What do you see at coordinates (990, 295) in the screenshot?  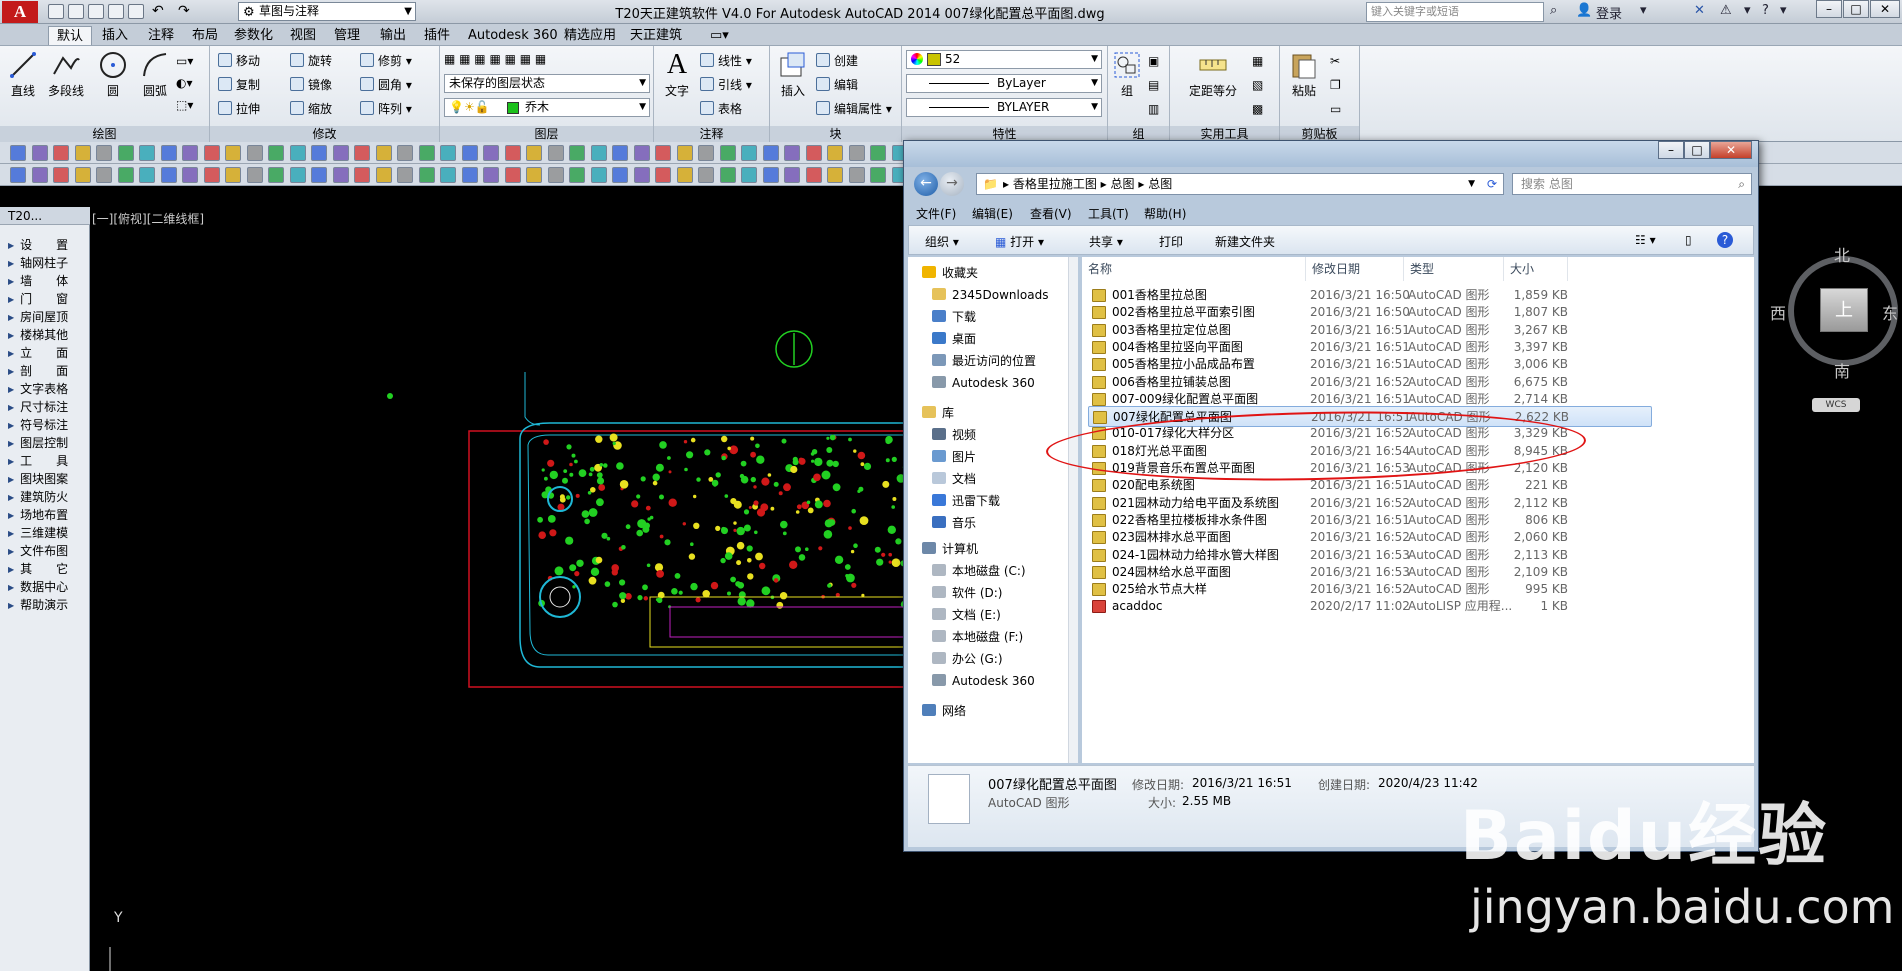 I see `nav-item: 2345Downloads` at bounding box center [990, 295].